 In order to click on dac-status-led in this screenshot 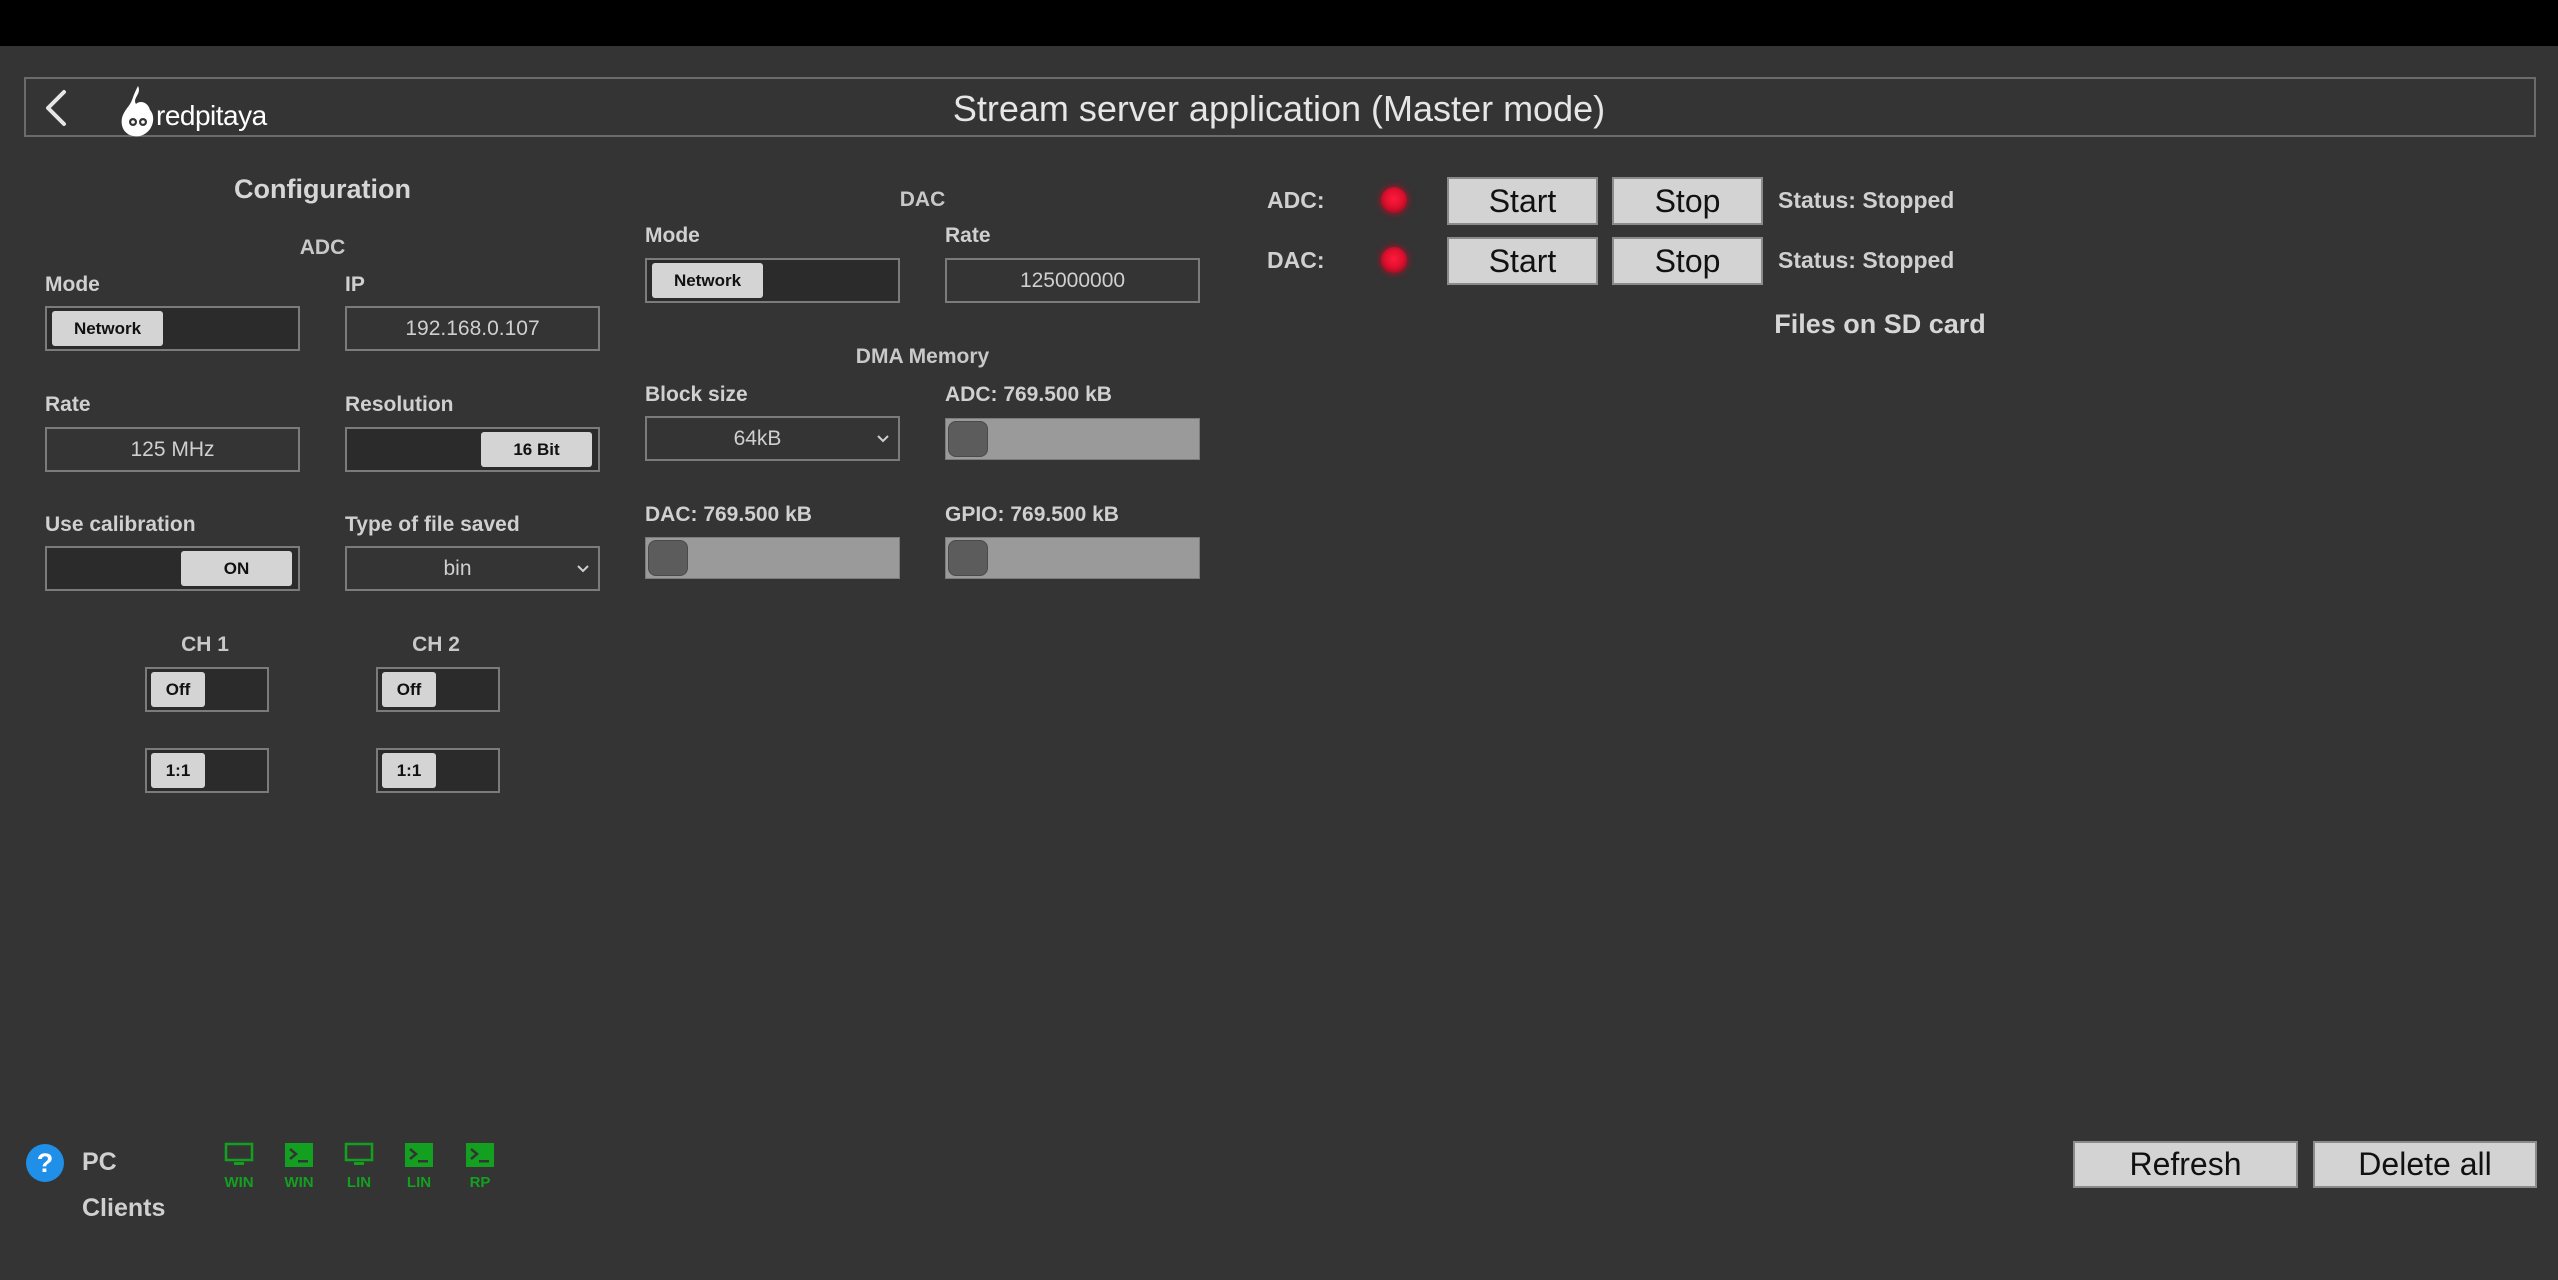, I will do `click(1394, 260)`.